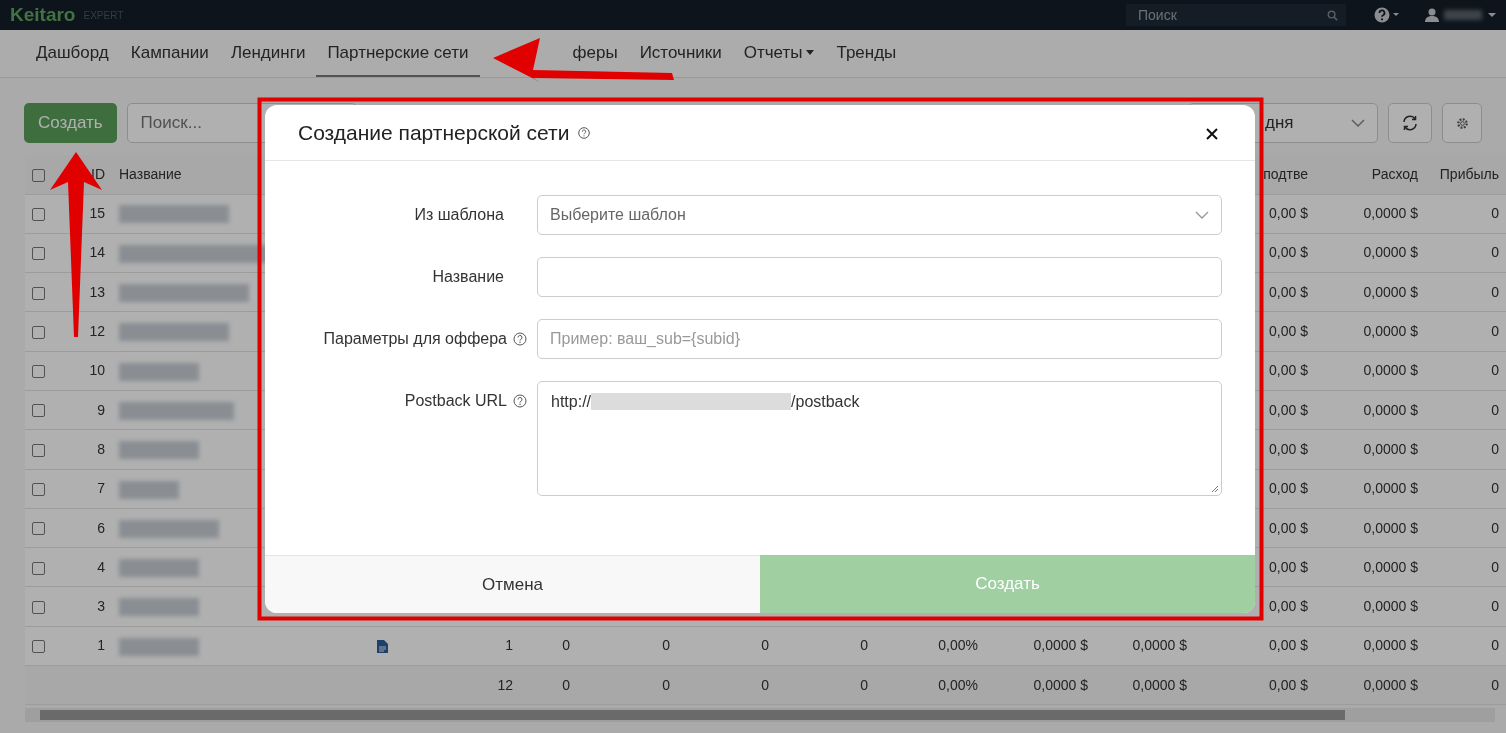 The height and width of the screenshot is (733, 1506). I want to click on settings-icon, so click(1462, 123).